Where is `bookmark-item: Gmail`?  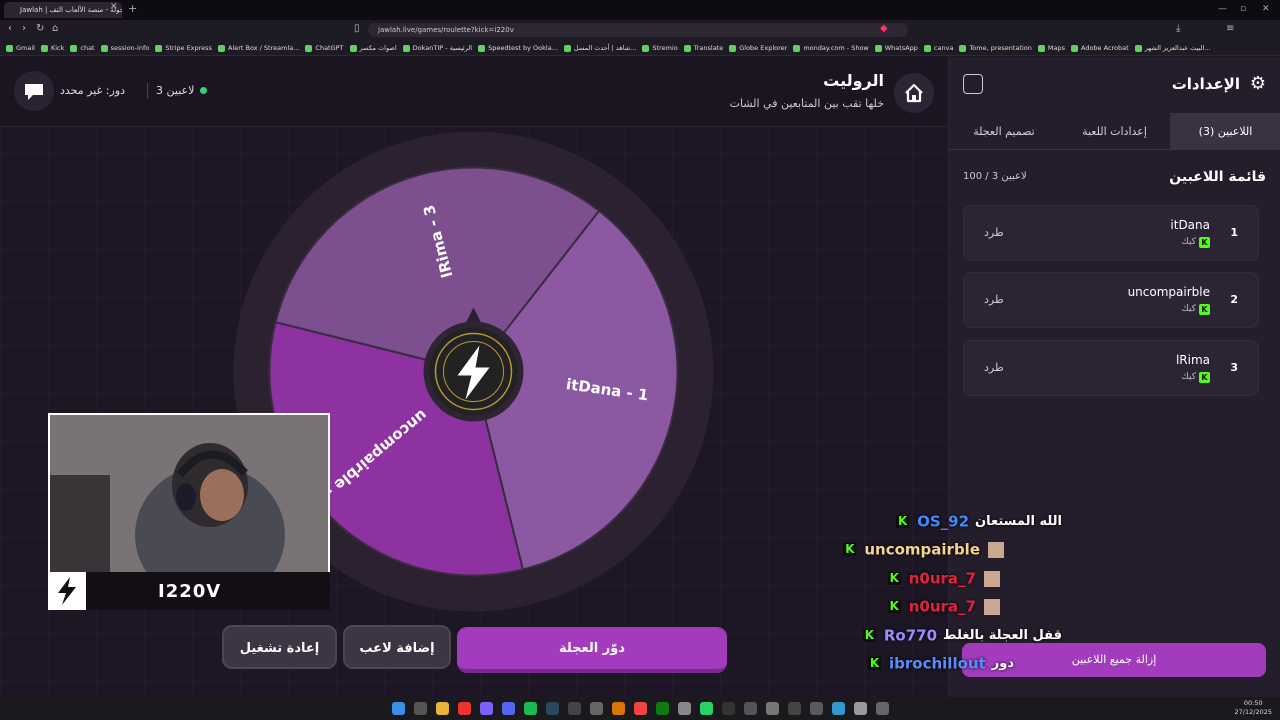
bookmark-item: Gmail is located at coordinates (20, 47).